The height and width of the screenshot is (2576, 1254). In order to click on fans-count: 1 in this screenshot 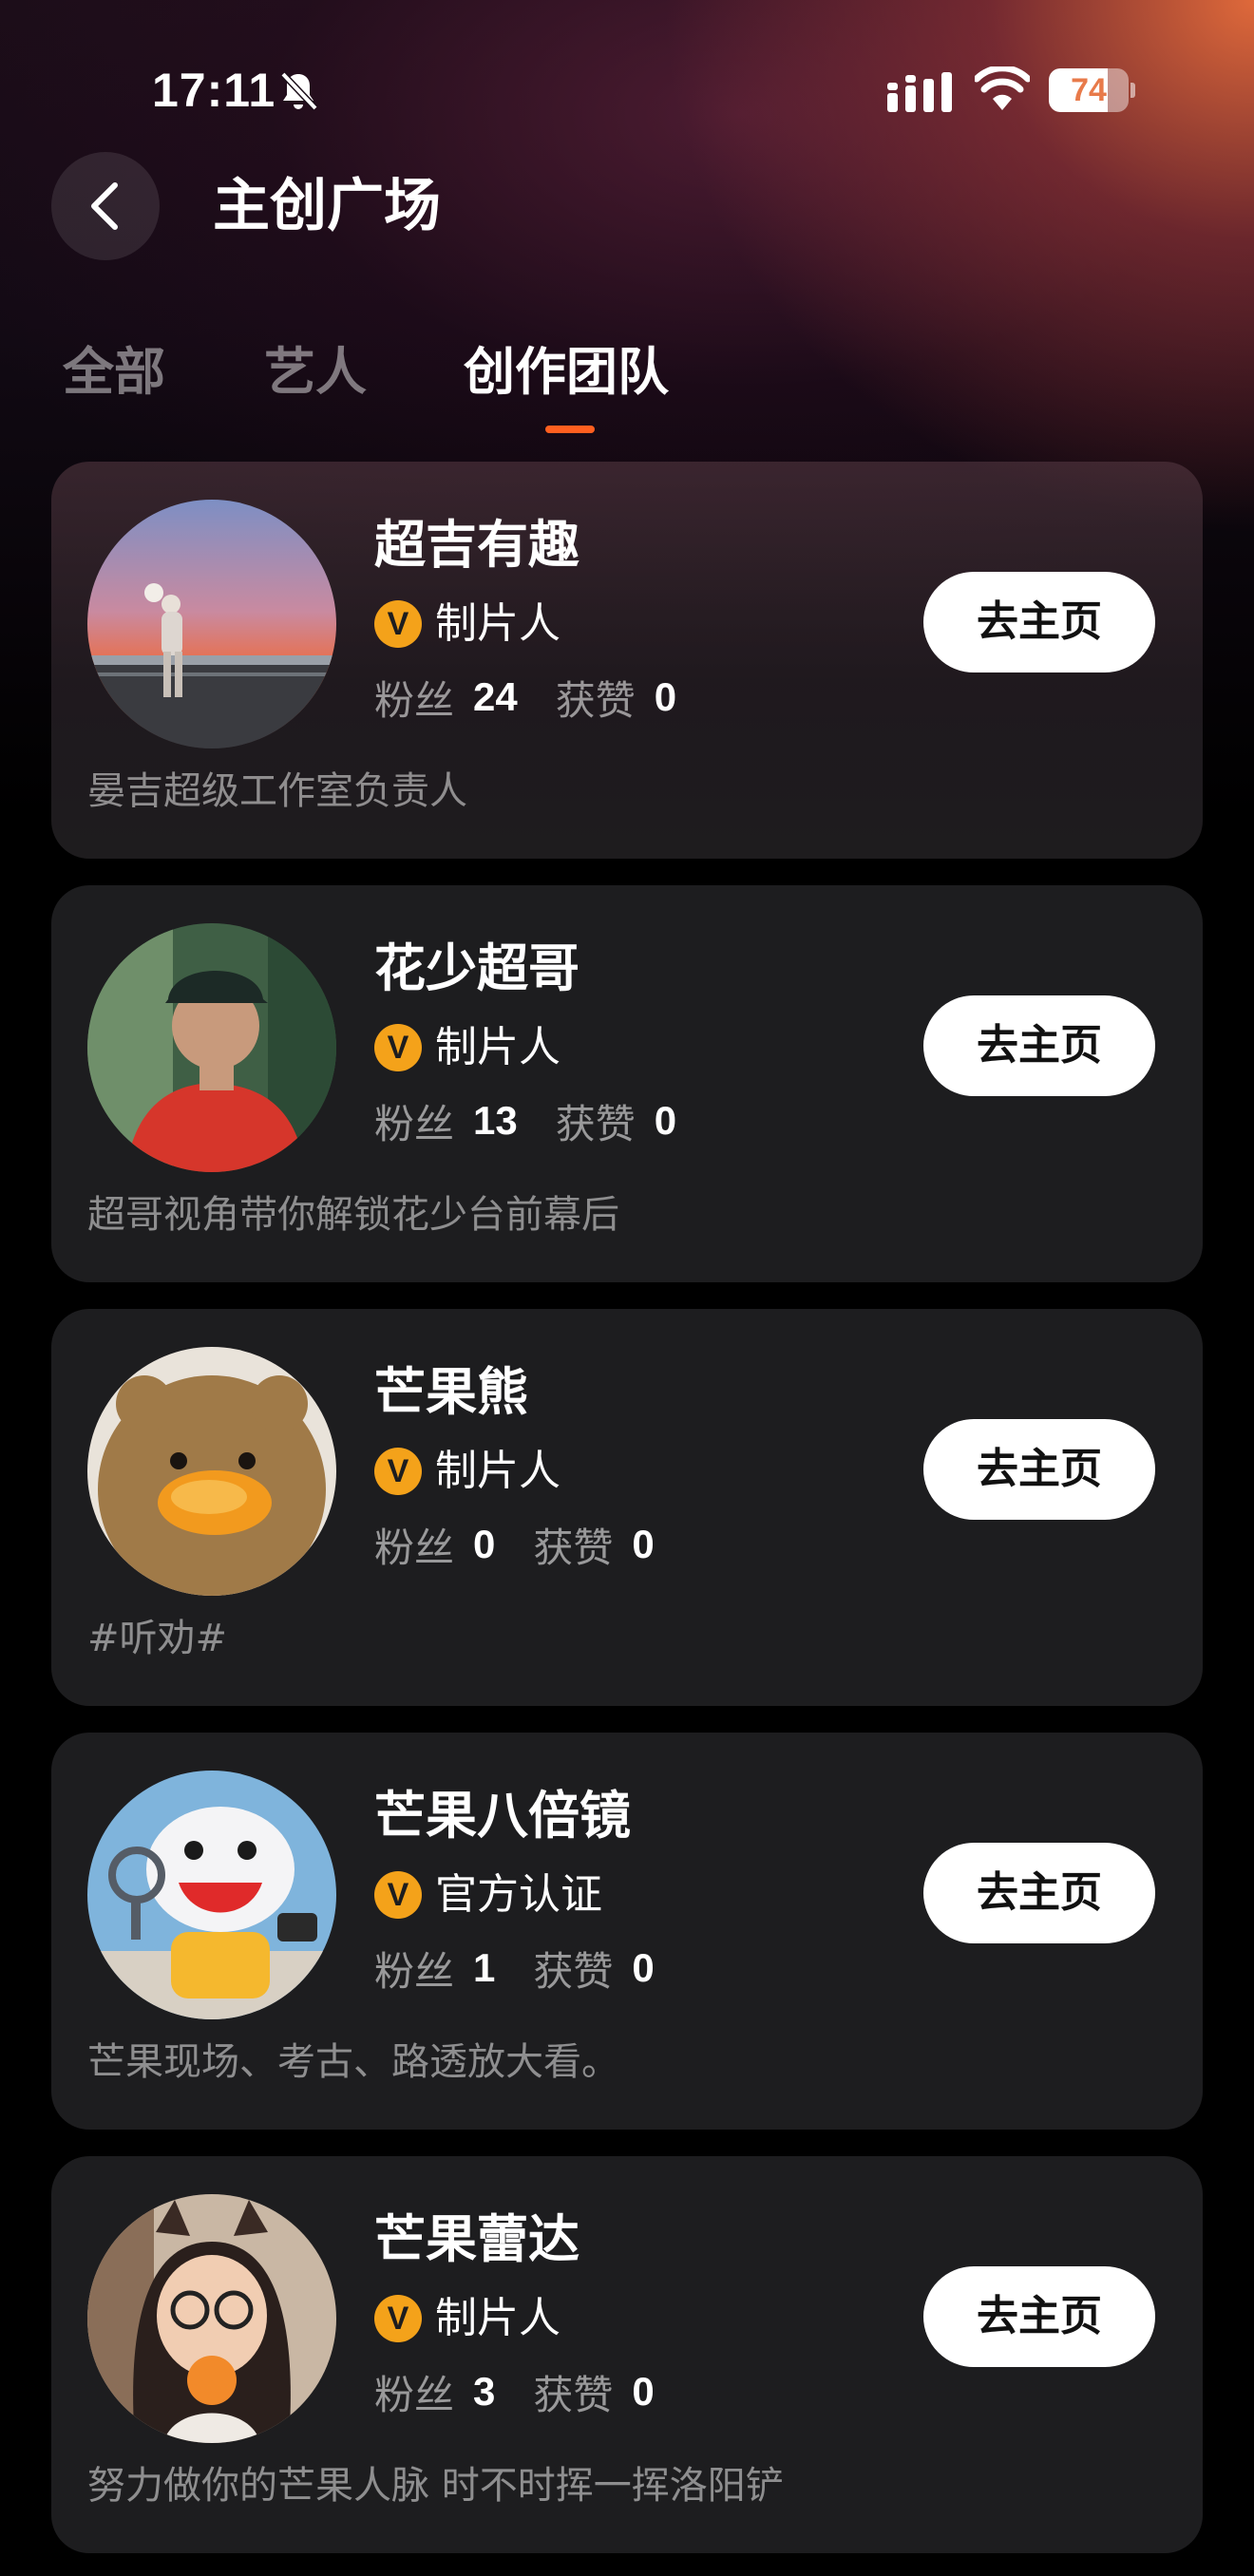, I will do `click(484, 1967)`.